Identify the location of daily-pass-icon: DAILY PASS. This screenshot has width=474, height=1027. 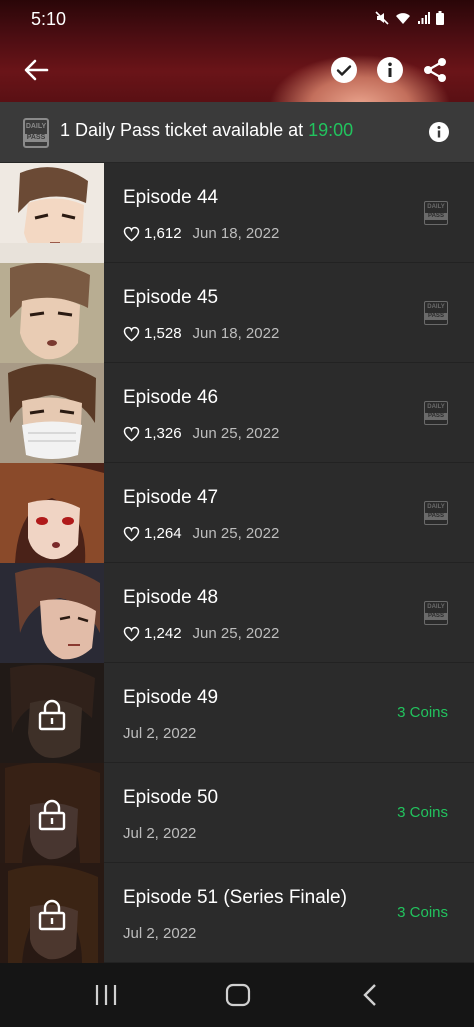
(36, 133).